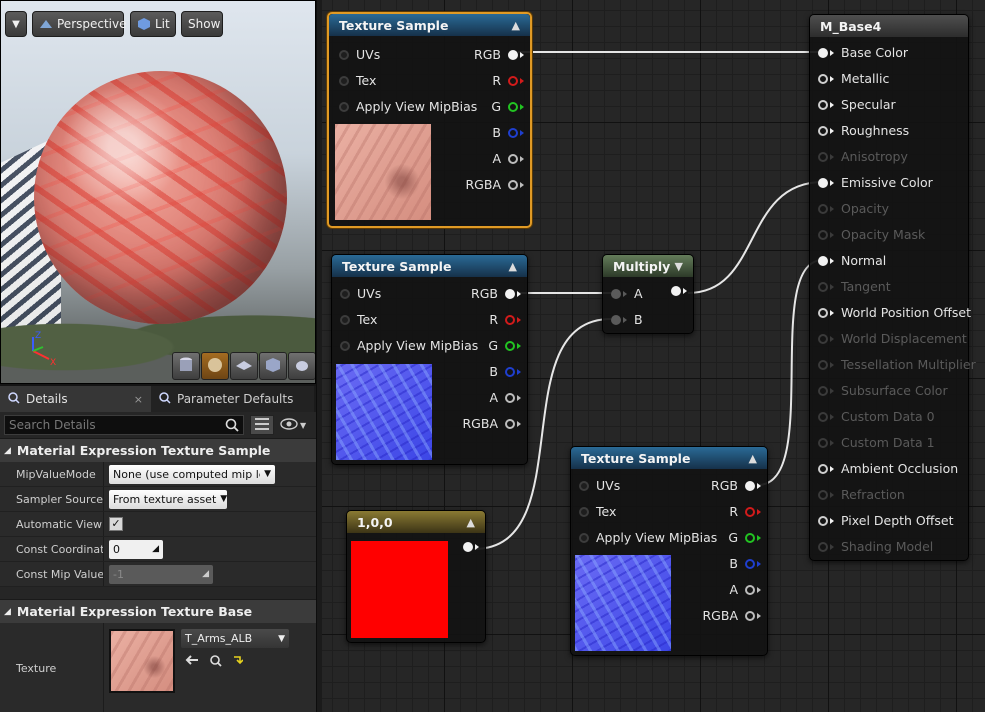 The height and width of the screenshot is (712, 985). Describe the element at coordinates (888, 468) in the screenshot. I see `material-input-pin-ambient-occlusion: Ambient Occlusion` at that location.